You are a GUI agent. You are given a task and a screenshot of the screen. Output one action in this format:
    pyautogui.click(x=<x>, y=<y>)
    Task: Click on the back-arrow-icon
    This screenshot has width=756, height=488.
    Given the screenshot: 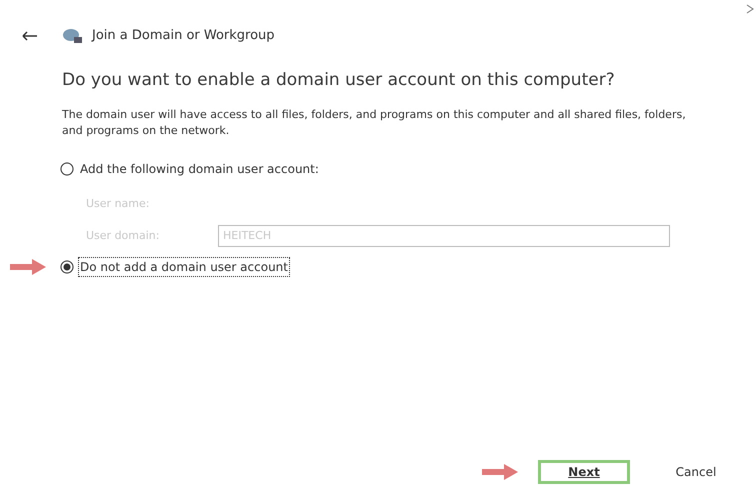 What is the action you would take?
    pyautogui.click(x=30, y=35)
    